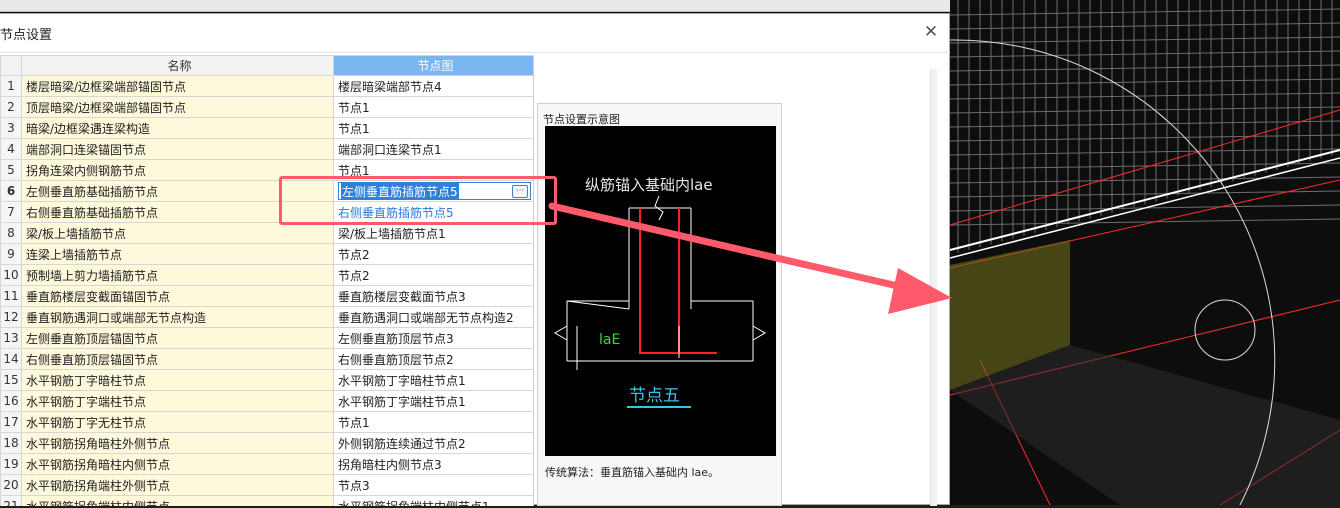  What do you see at coordinates (177, 170) in the screenshot?
I see `row-name-cell: 拐角连梁内侧钢筋节点` at bounding box center [177, 170].